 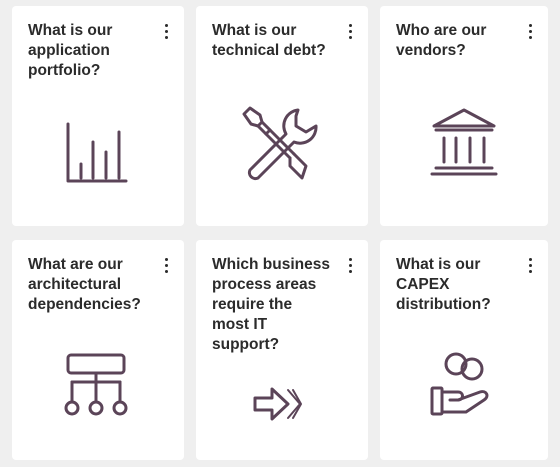 I want to click on card-vendors: Who are our vendors?, so click(x=464, y=116).